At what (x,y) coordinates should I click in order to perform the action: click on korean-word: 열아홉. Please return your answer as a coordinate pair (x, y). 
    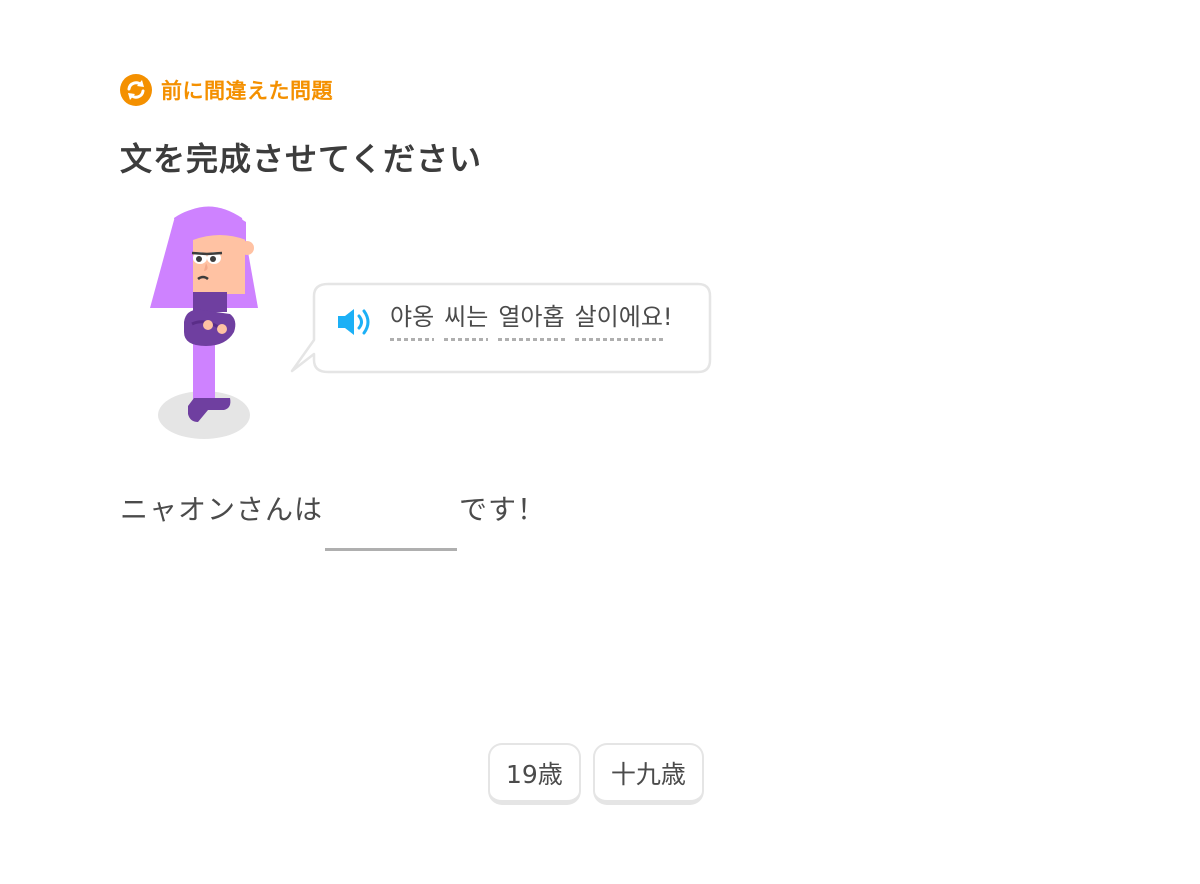
    Looking at the image, I should click on (531, 322).